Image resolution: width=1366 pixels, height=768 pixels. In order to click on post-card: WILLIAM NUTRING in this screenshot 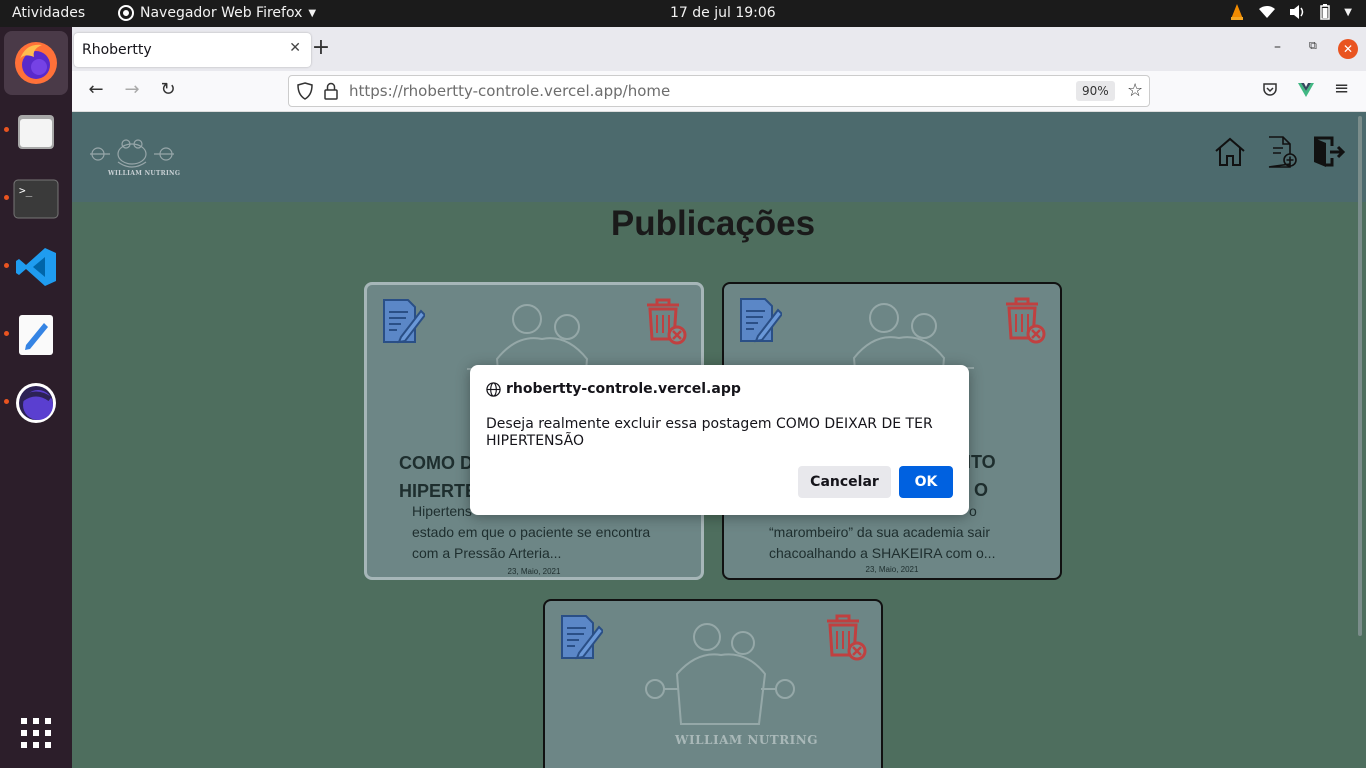, I will do `click(713, 683)`.